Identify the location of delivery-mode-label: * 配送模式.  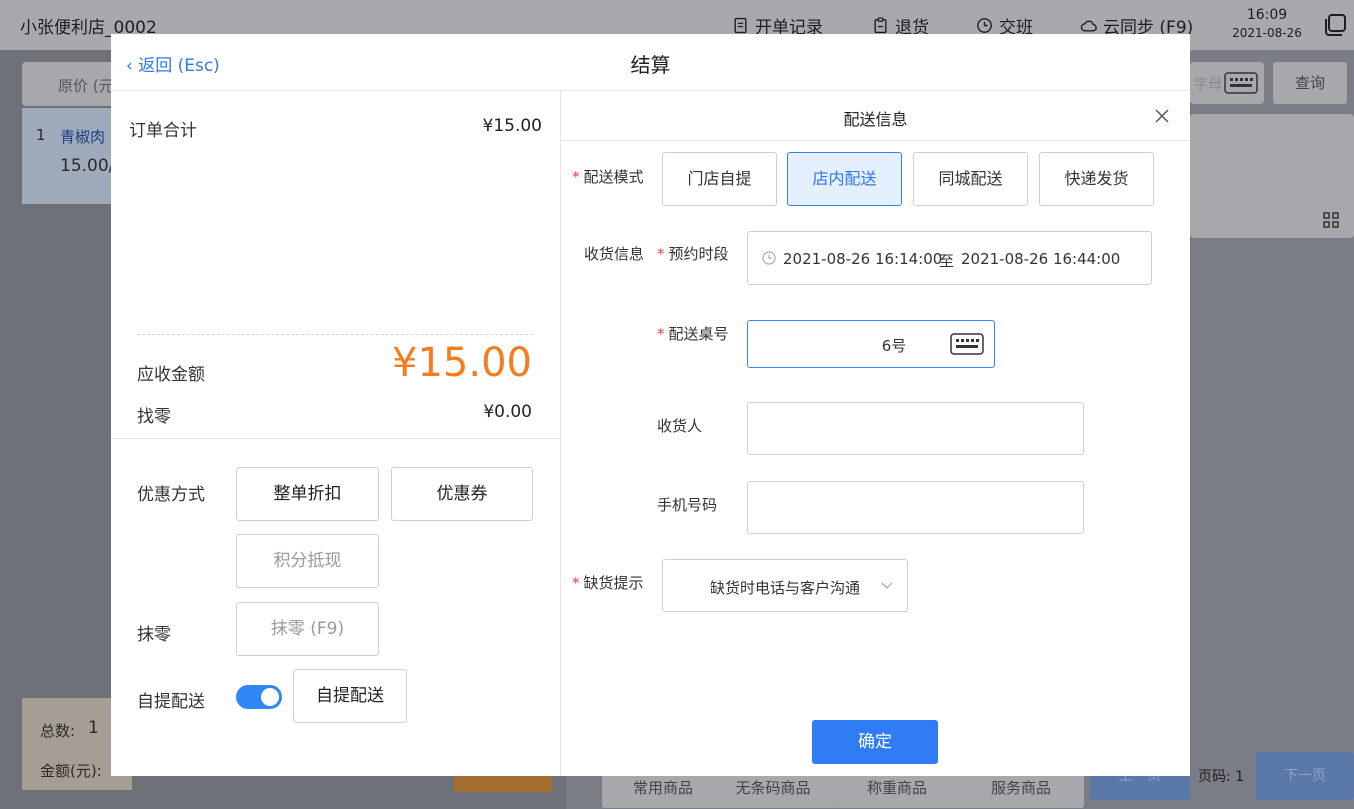
(608, 177).